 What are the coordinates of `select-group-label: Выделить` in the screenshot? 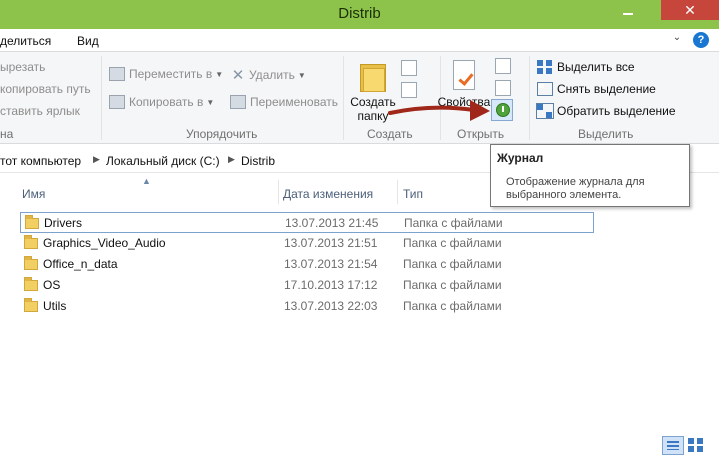 It's located at (606, 134).